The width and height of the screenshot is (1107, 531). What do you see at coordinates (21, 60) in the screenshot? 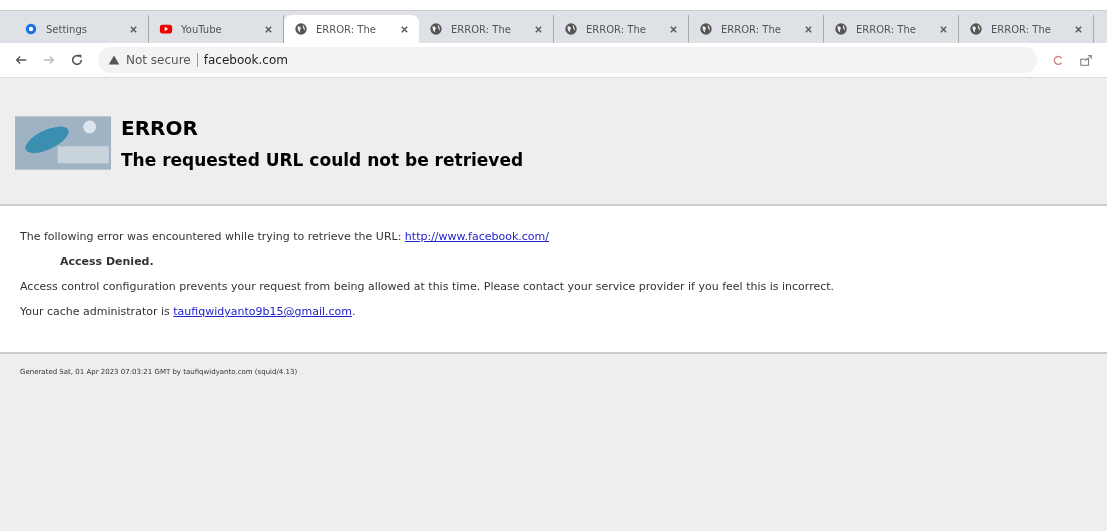
I see `back-arrow-icon` at bounding box center [21, 60].